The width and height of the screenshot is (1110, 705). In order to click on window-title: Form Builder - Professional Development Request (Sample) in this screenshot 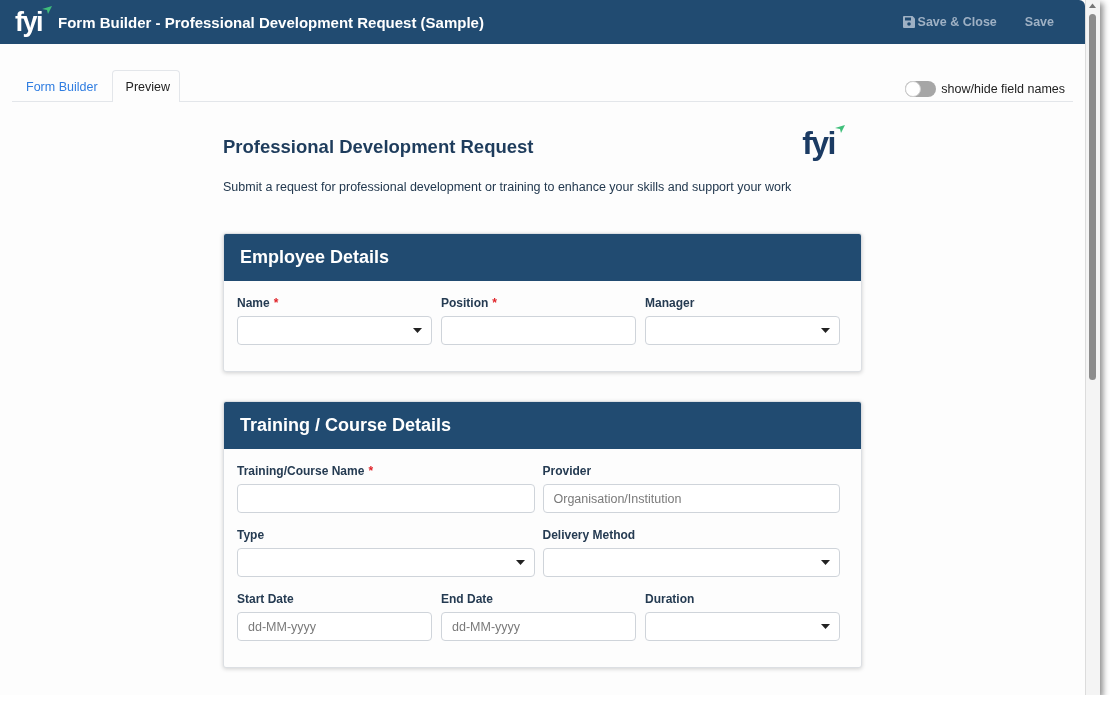, I will do `click(271, 22)`.